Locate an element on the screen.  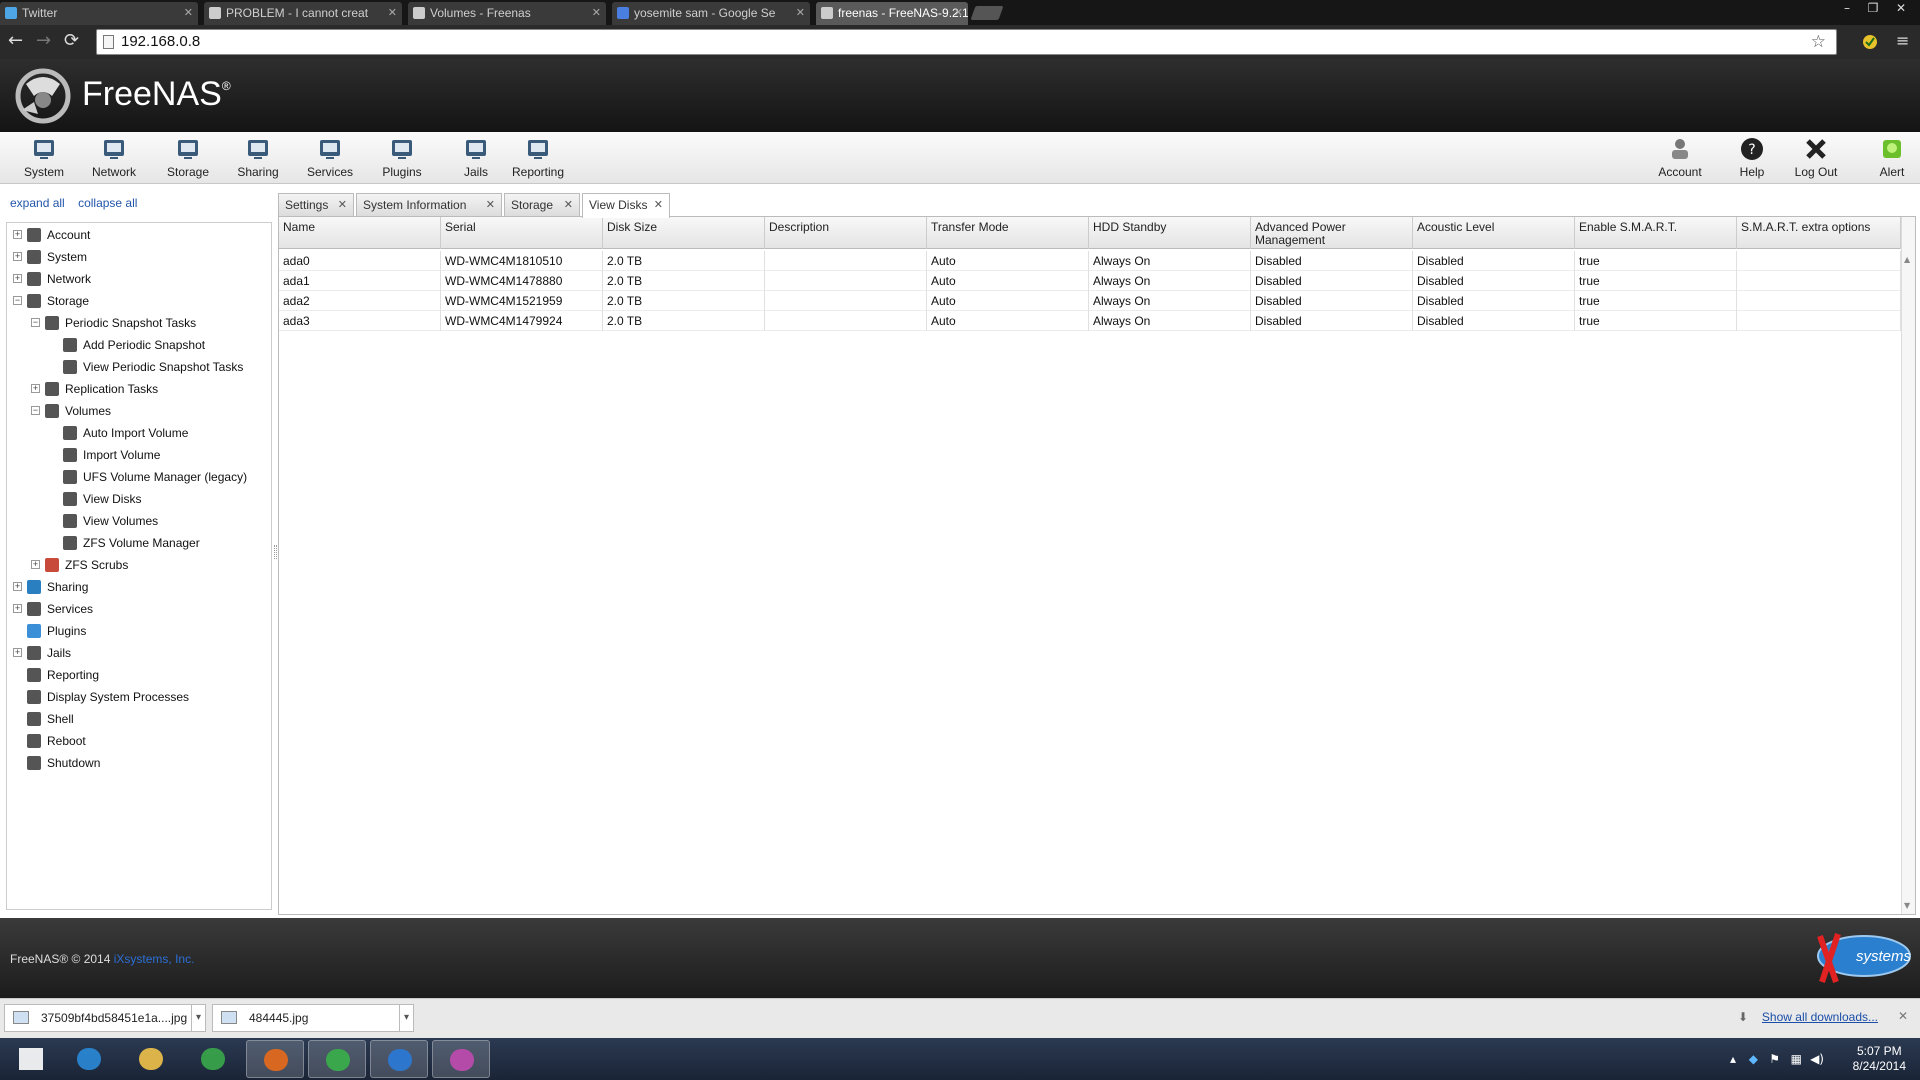
tree-item-periodic-snapshot-tasks: − Periodic Snapshot Tasks is located at coordinates (138, 323).